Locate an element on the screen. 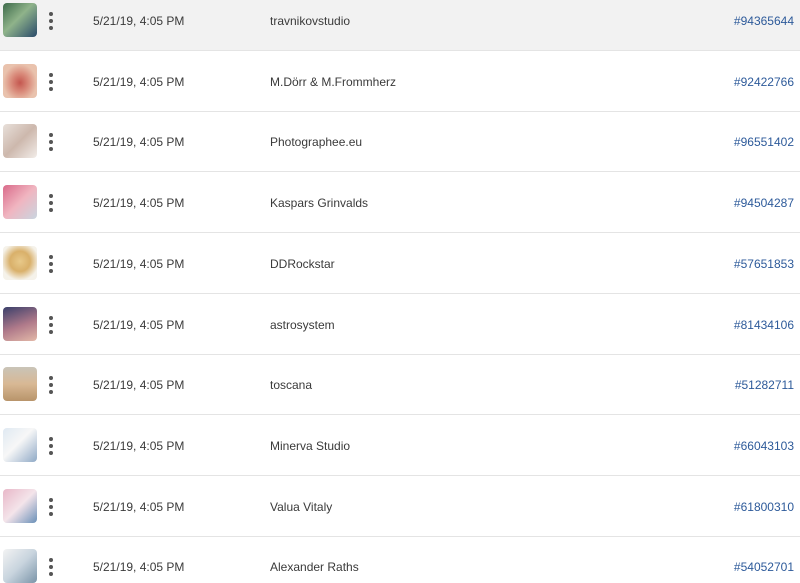  table-row: 5/21/19, 4:05 PM DDRockstar #57651853 is located at coordinates (400, 263).